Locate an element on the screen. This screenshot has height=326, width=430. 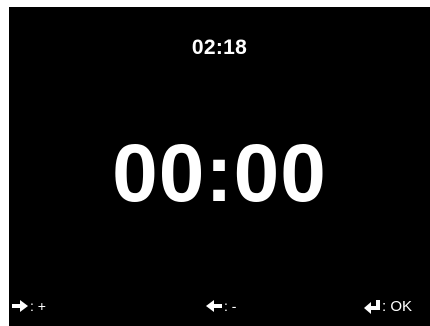
arrow-left-icon is located at coordinates (214, 306).